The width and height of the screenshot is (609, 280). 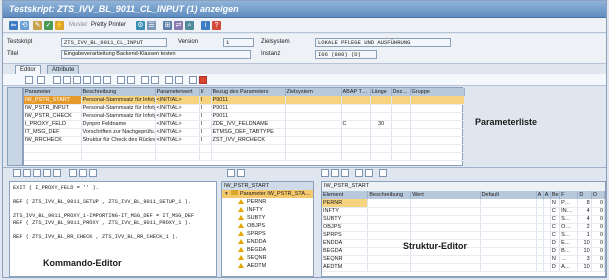 What do you see at coordinates (267, 226) in the screenshot?
I see `tree-node: OBJPS` at bounding box center [267, 226].